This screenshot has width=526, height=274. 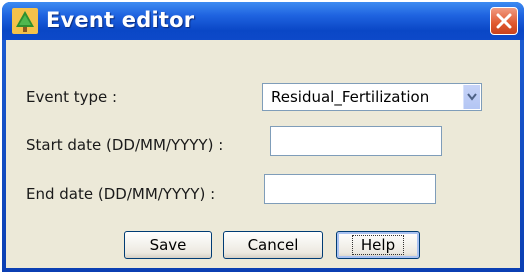 I want to click on help-button: Help, so click(x=378, y=245).